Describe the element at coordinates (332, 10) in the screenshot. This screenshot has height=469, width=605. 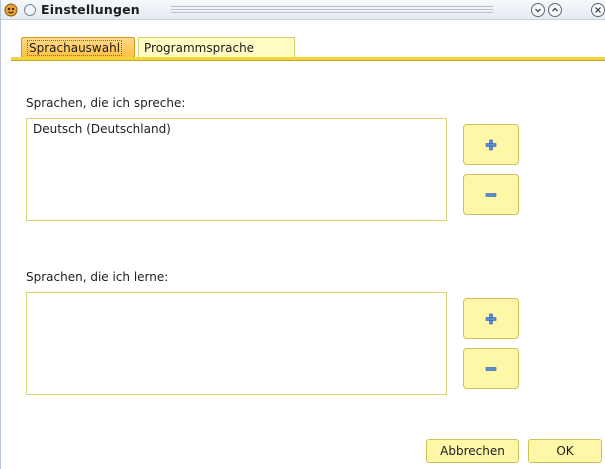
I see `title-bar-grip` at that location.